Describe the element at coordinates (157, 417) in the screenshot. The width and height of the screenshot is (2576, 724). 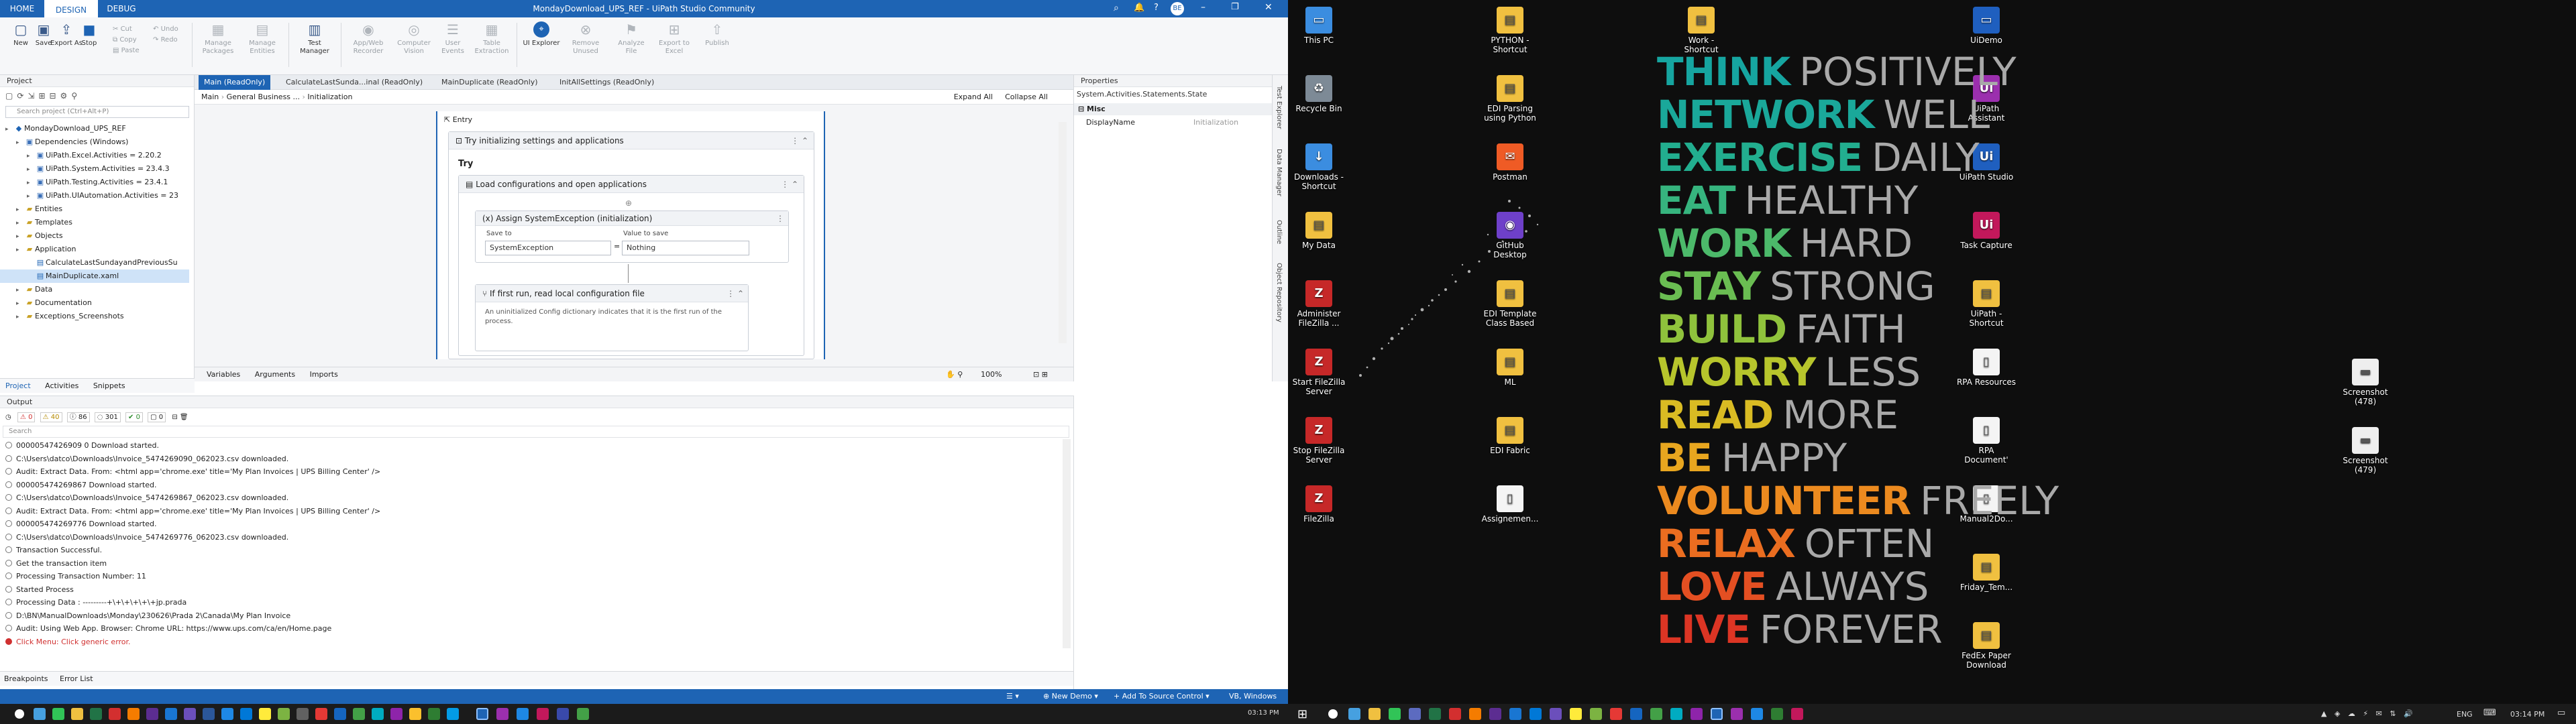
I see `other-count: ▢ 0` at that location.